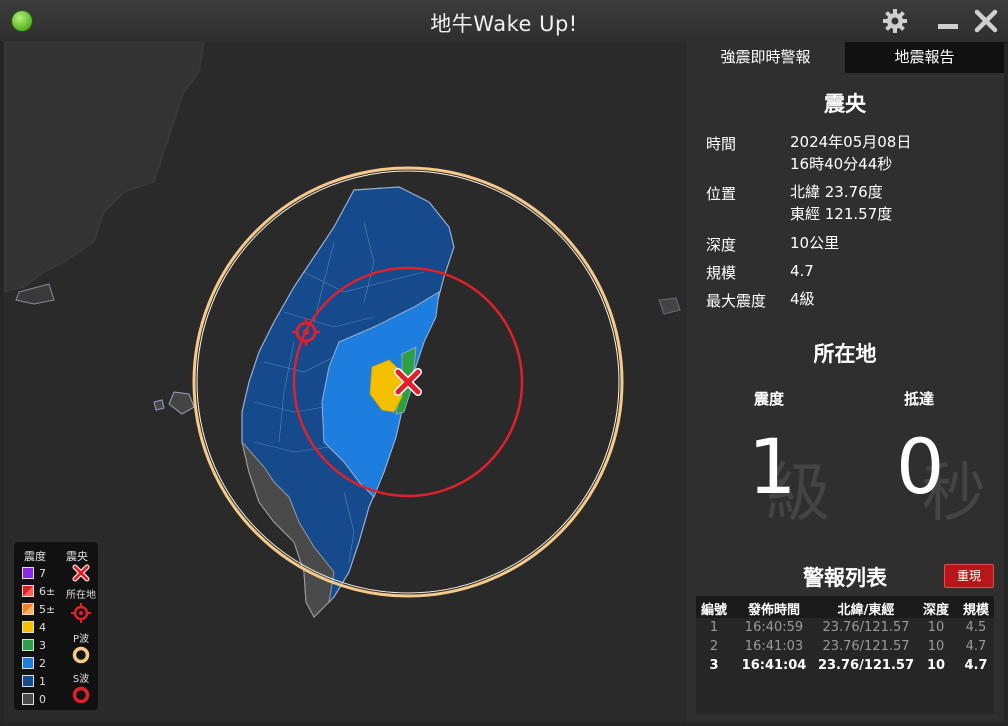 The height and width of the screenshot is (726, 1008). Describe the element at coordinates (895, 21) in the screenshot. I see `gear-icon` at that location.